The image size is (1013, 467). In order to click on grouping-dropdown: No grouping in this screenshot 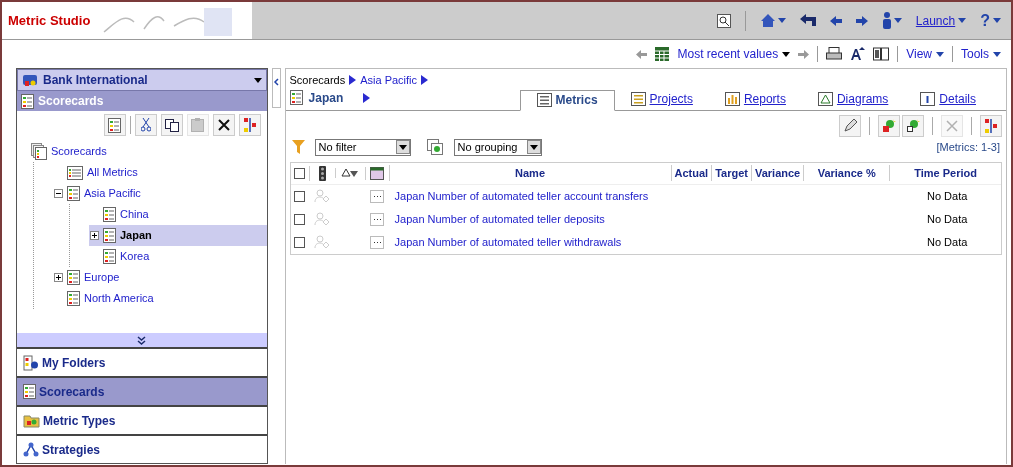, I will do `click(497, 147)`.